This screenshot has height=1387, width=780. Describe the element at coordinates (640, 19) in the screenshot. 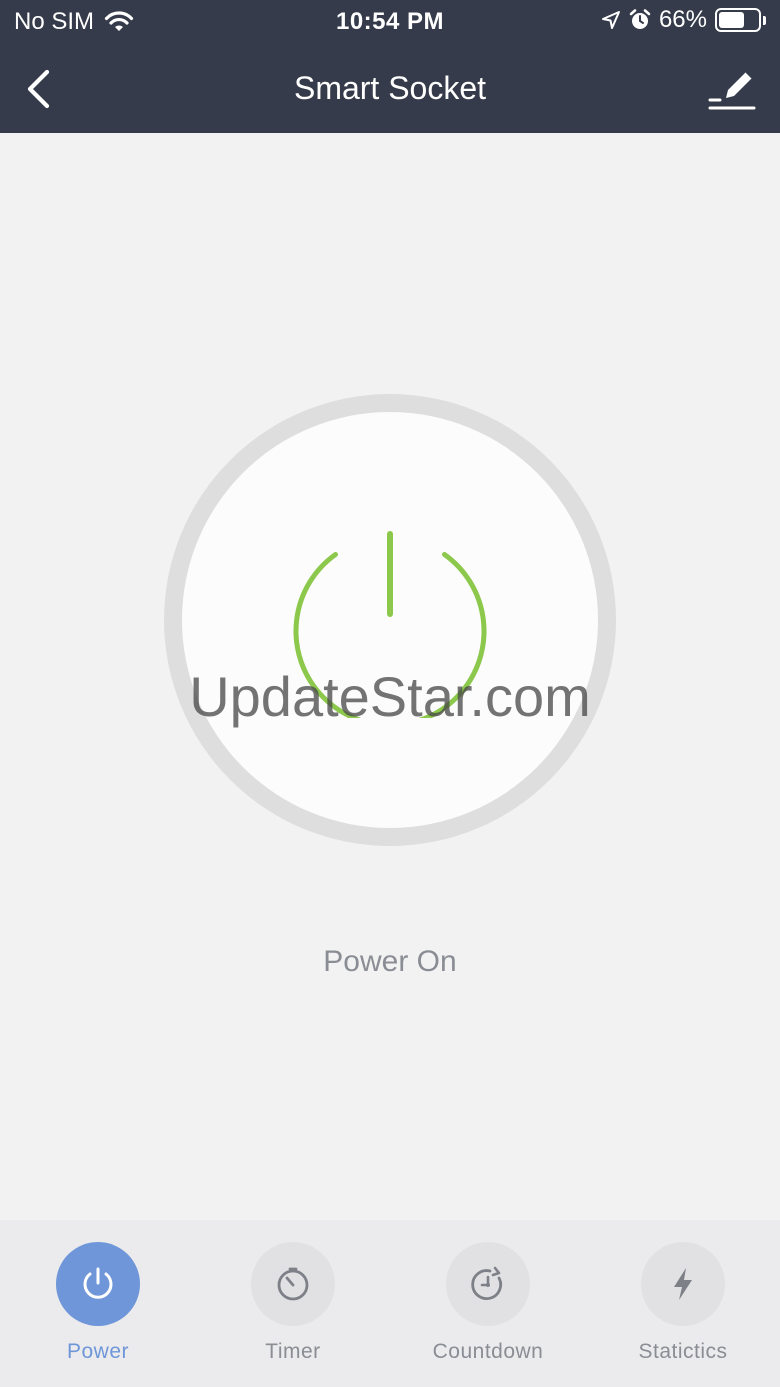

I see `alarm-icon` at that location.